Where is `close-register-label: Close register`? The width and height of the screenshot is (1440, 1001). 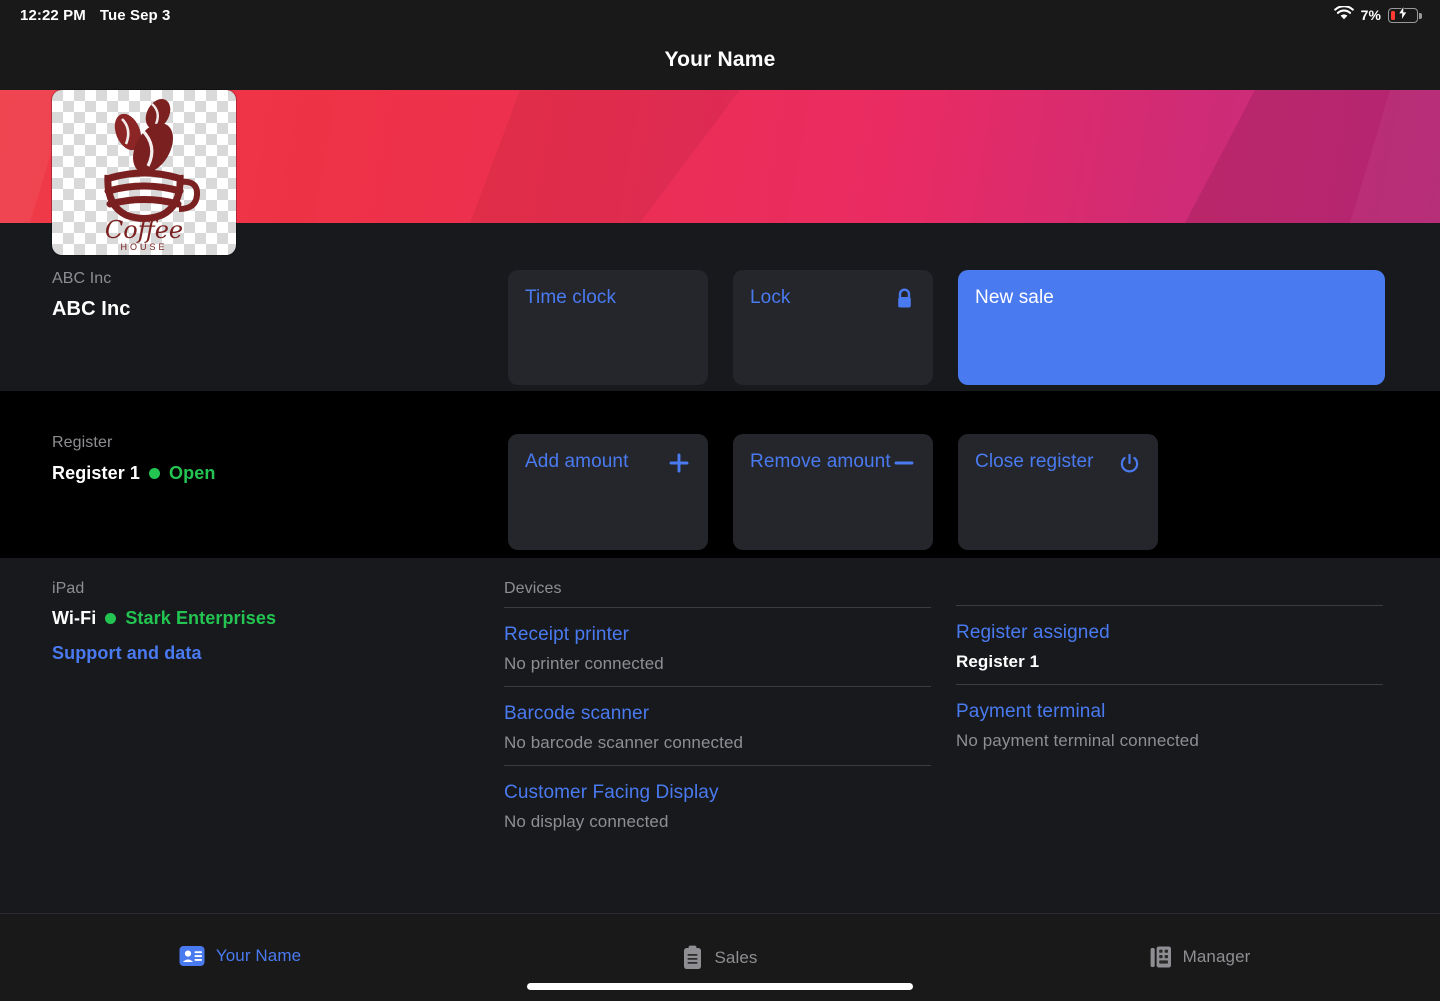
close-register-label: Close register is located at coordinates (1034, 461).